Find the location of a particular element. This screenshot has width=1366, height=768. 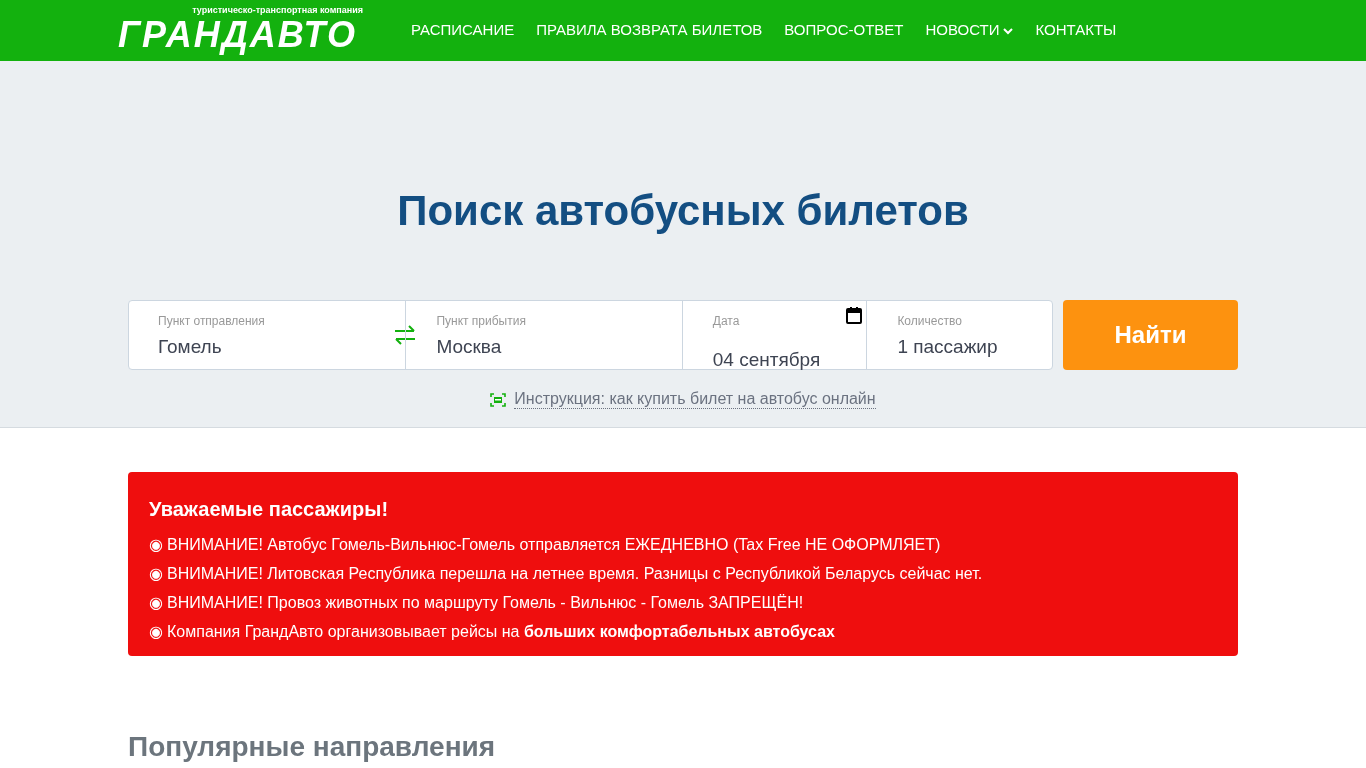

nav-link: ПРАВИЛА ВОЗВРАТА БИЛЕТОВ is located at coordinates (649, 30).